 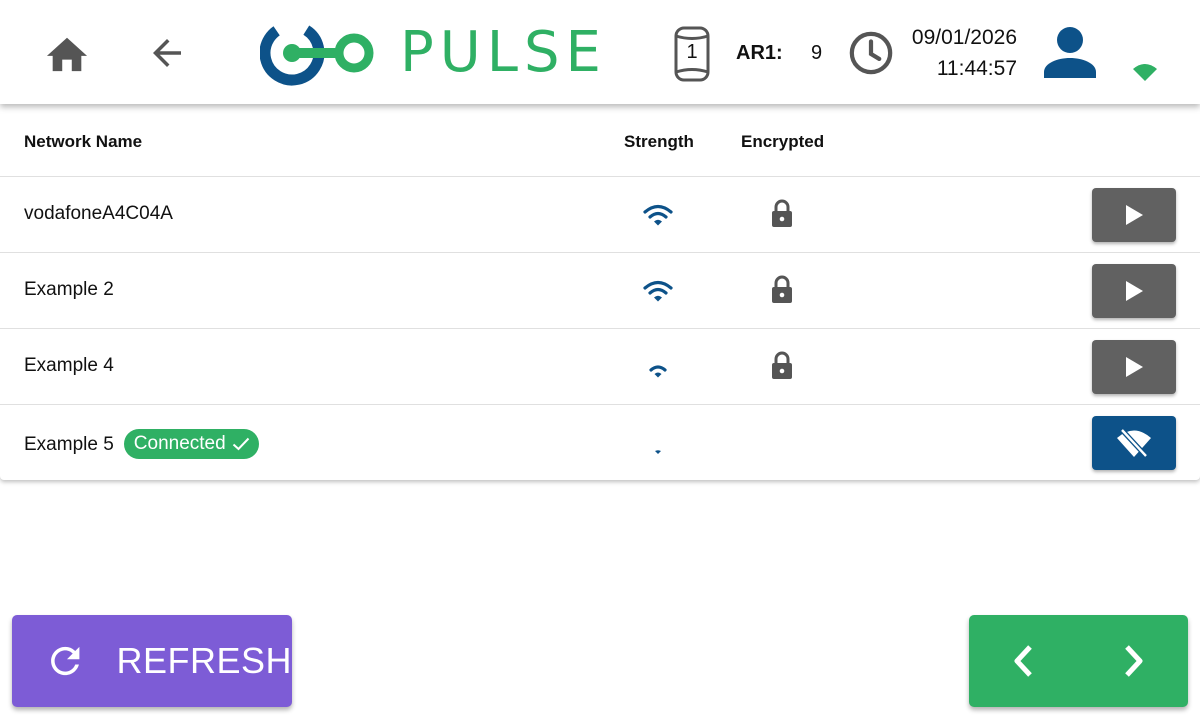 I want to click on logo-mark-icon, so click(x=317, y=53).